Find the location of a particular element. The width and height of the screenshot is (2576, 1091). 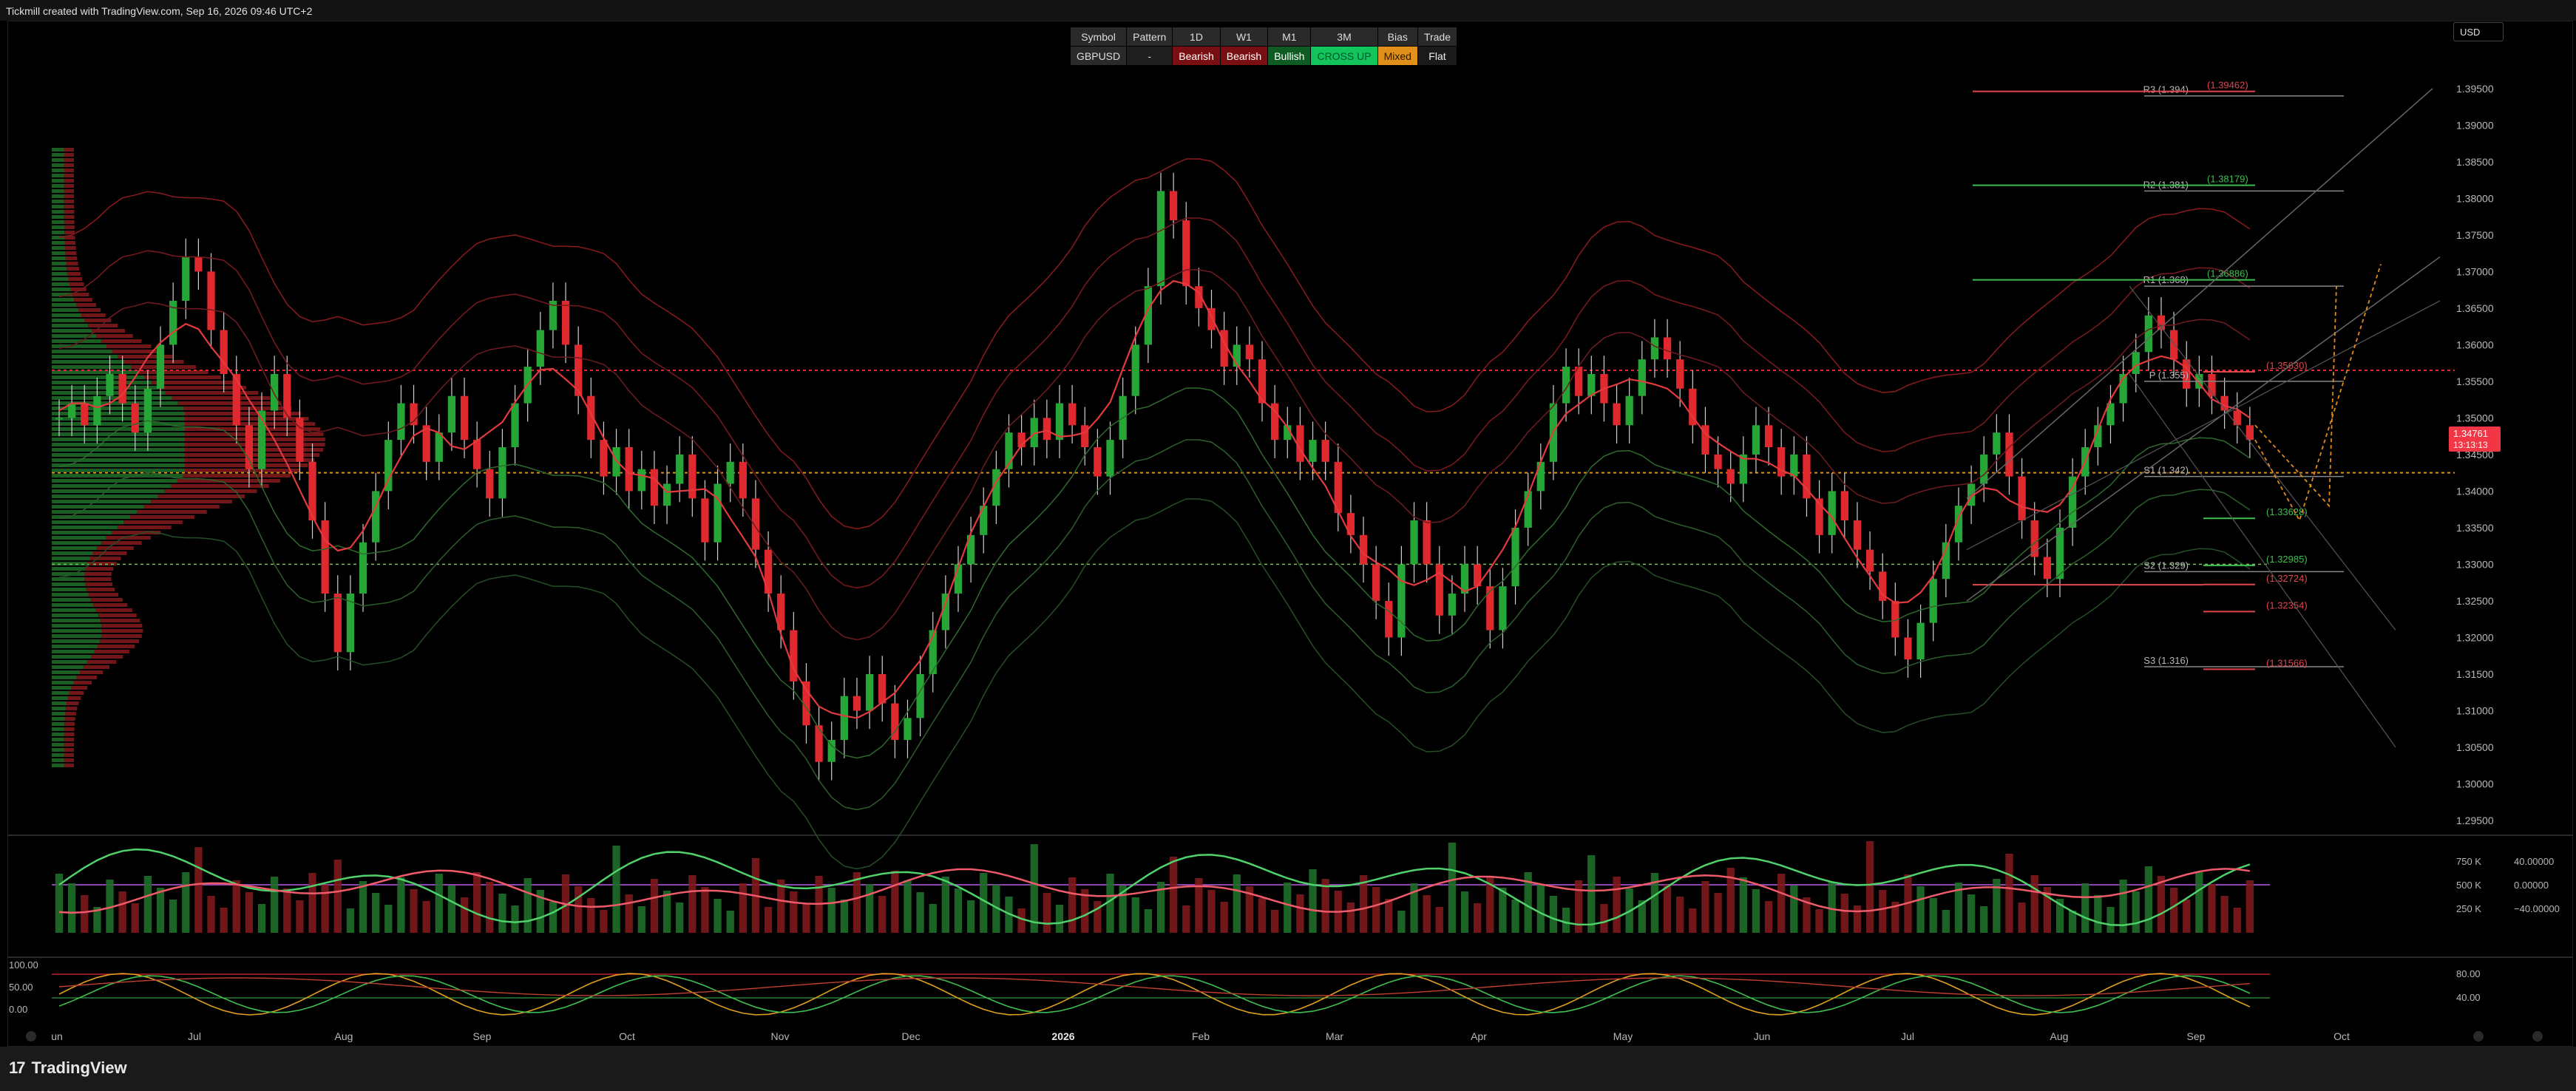

bar-countdown-label: 13:13:13 is located at coordinates (2470, 445).